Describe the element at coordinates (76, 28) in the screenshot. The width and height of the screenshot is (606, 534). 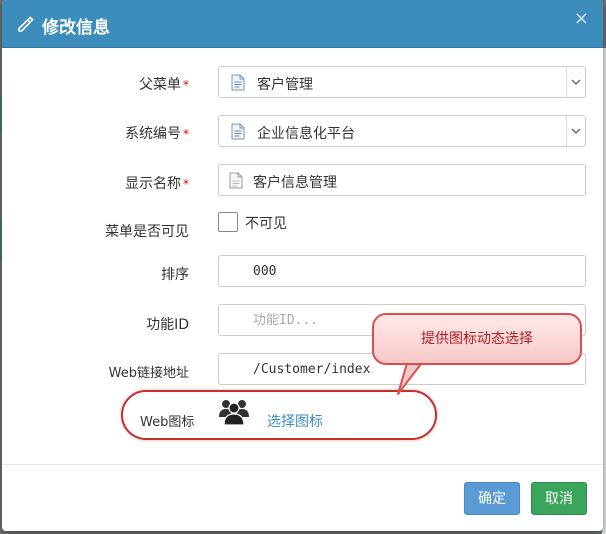
I see `dialog-title: 修改信息` at that location.